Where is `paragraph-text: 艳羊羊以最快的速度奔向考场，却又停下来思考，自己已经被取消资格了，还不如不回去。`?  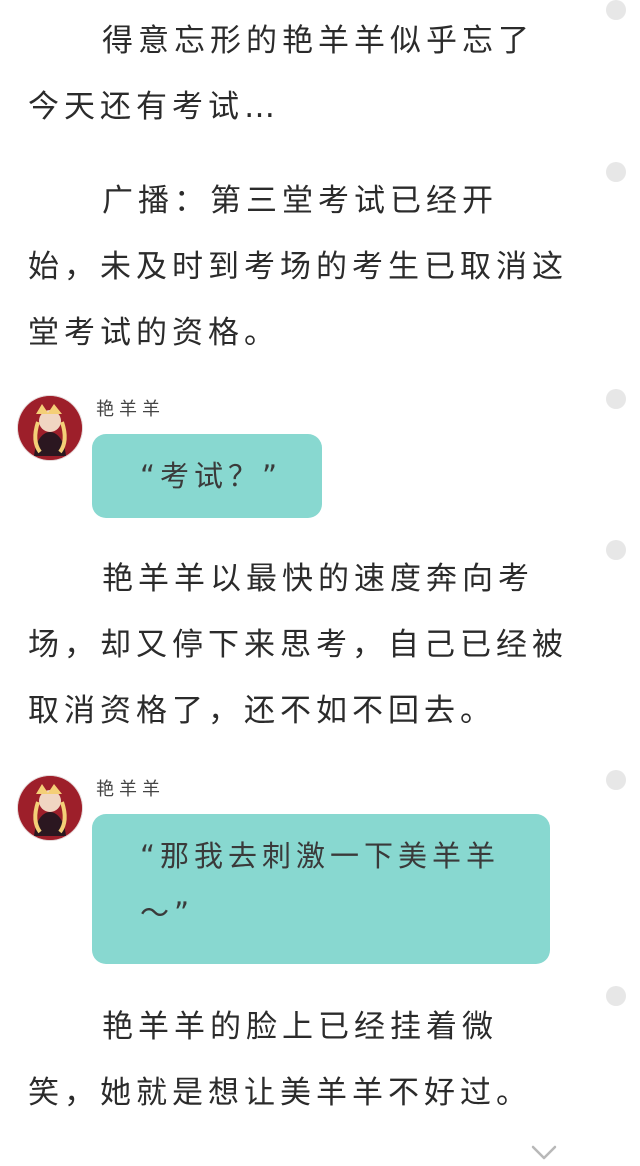 paragraph-text: 艳羊羊以最快的速度奔向考场，却又停下来思考，自己已经被取消资格了，还不如不回去。 is located at coordinates (298, 645).